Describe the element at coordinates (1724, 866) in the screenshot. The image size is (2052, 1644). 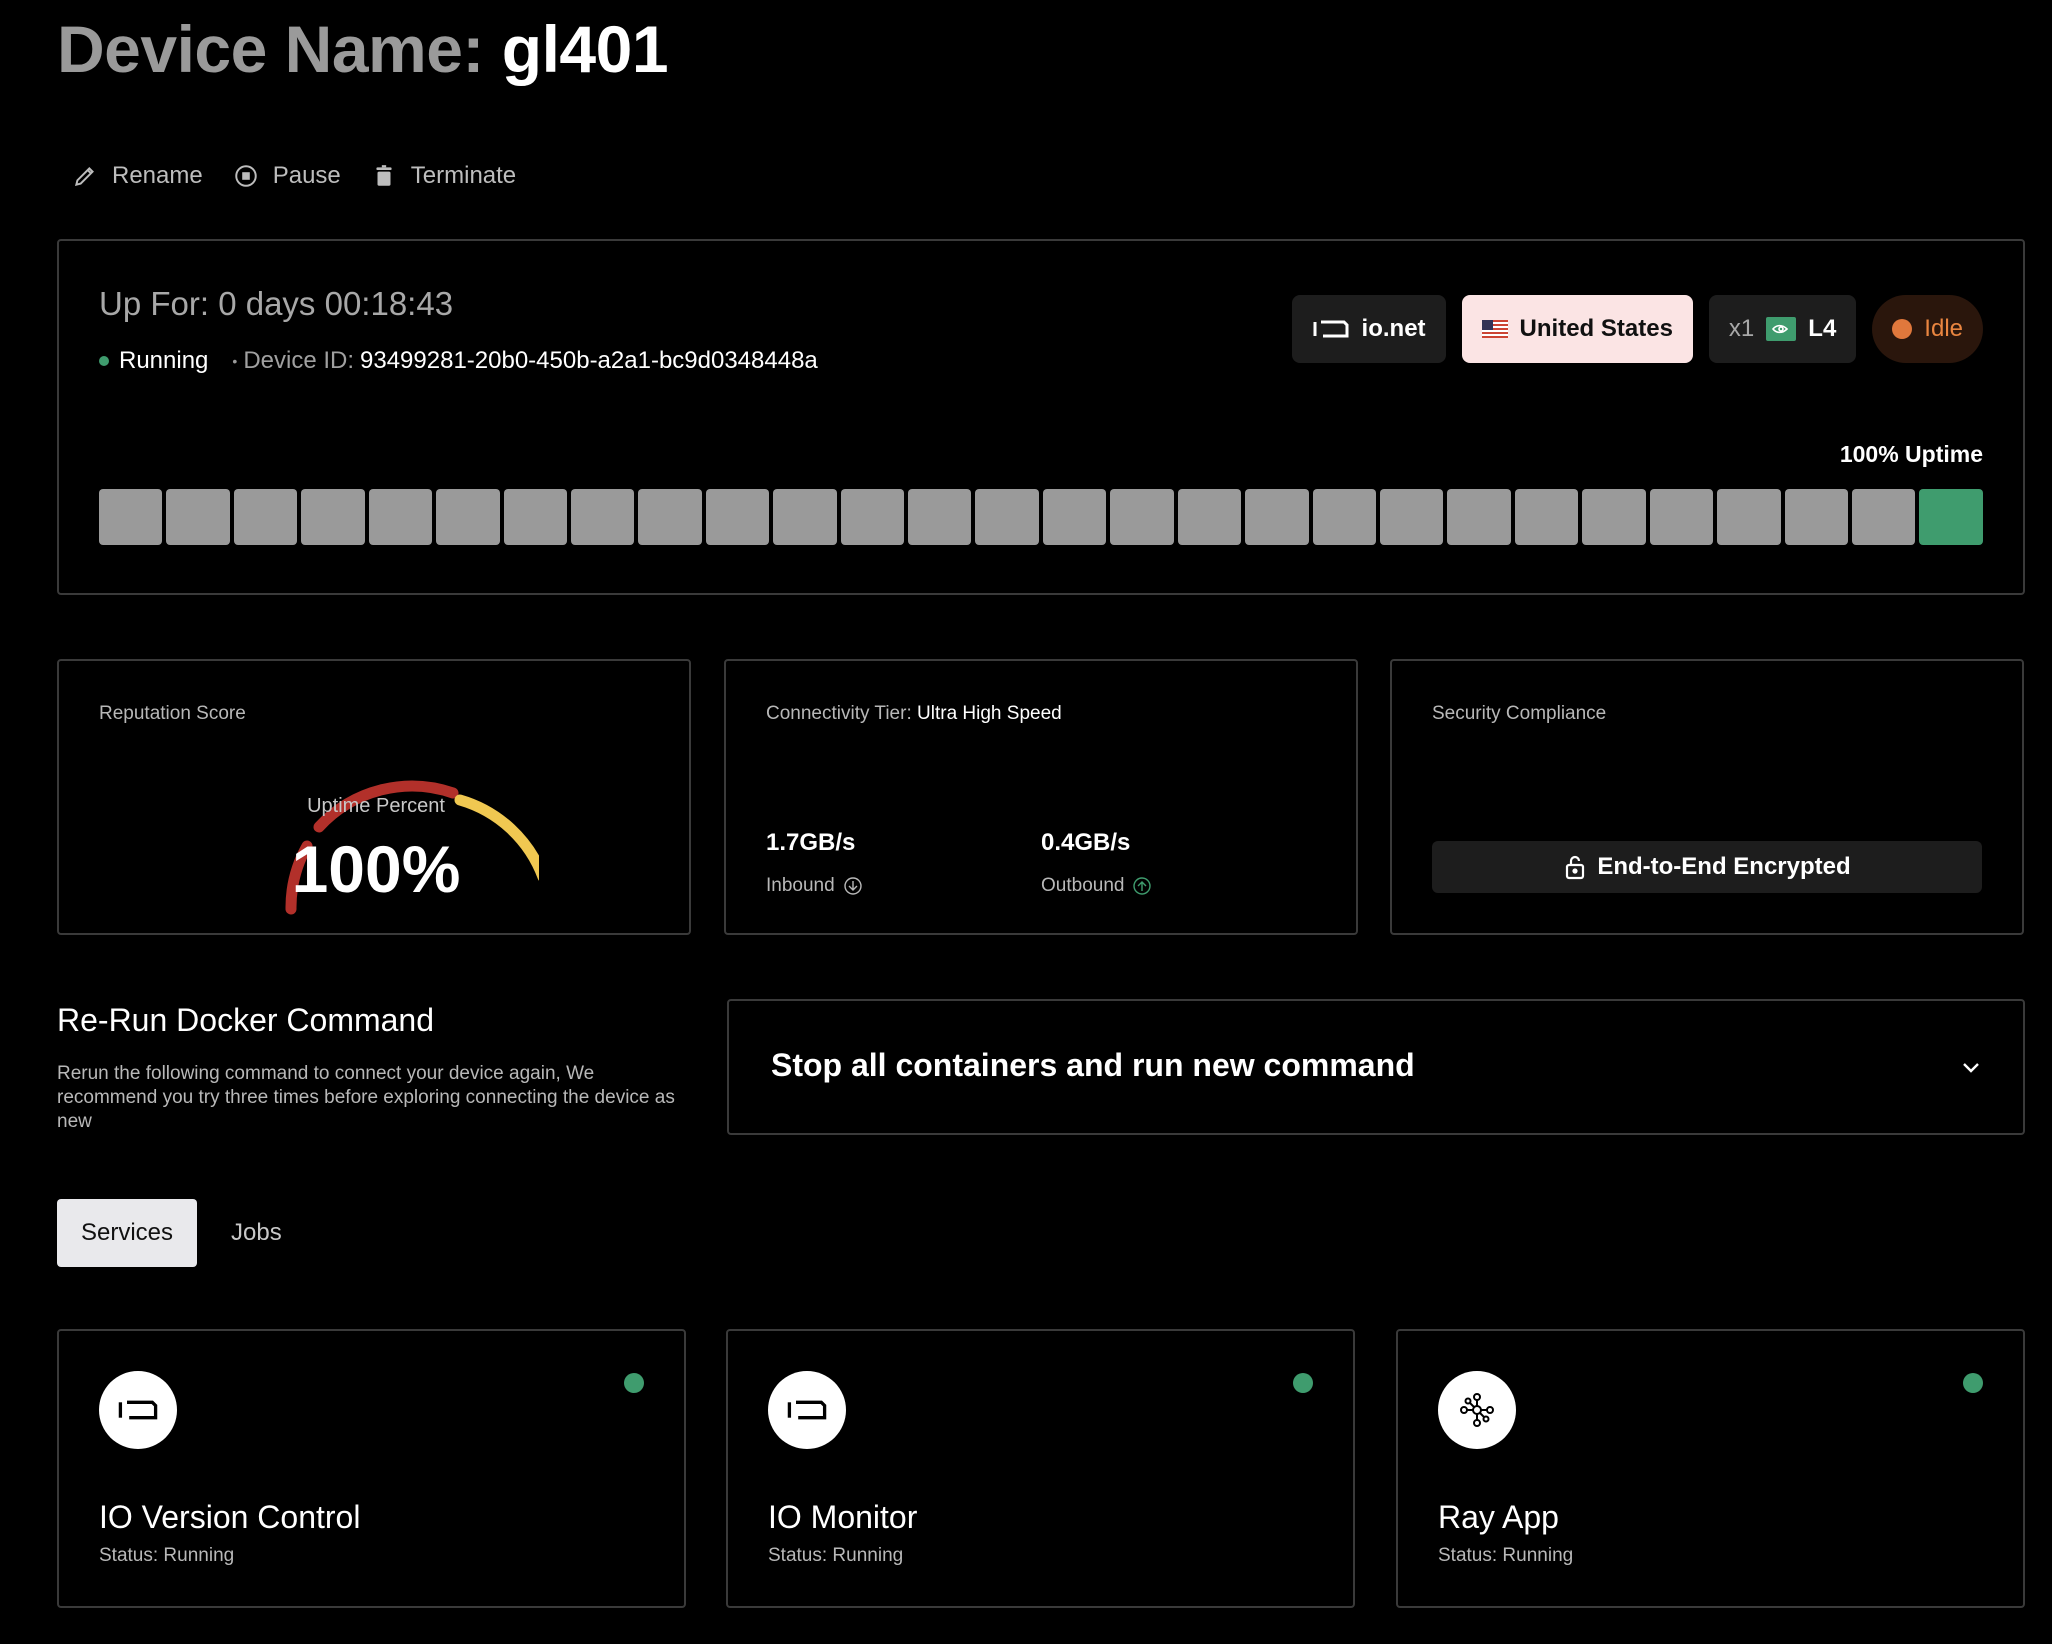
I see `encryption-label: End-to-End Encrypted` at that location.